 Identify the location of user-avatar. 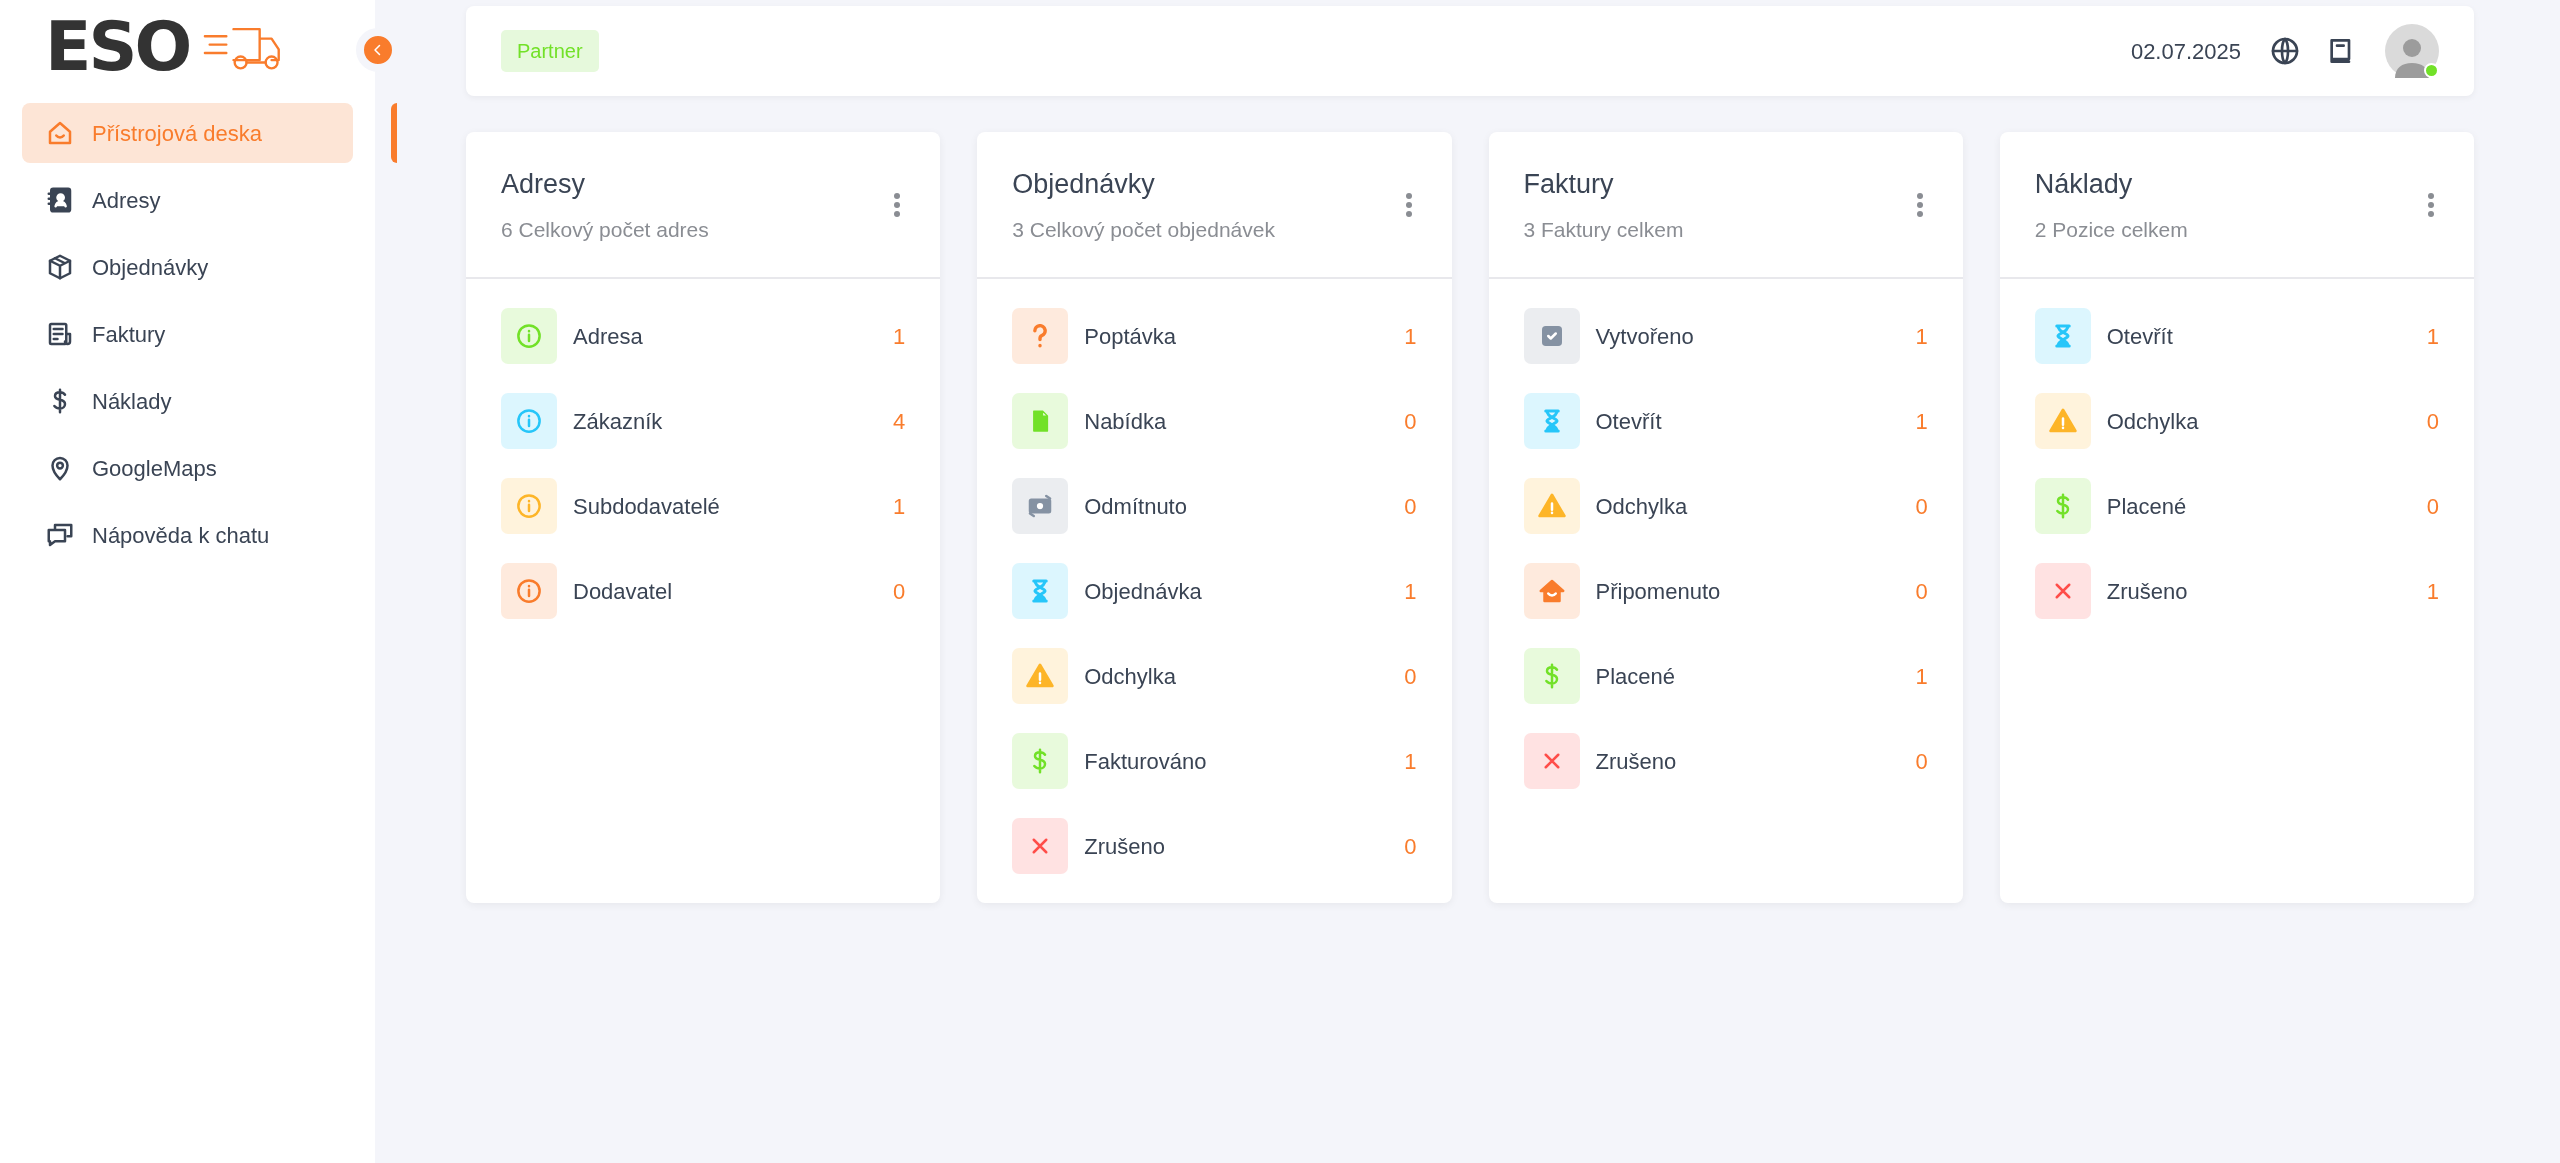
(2412, 51).